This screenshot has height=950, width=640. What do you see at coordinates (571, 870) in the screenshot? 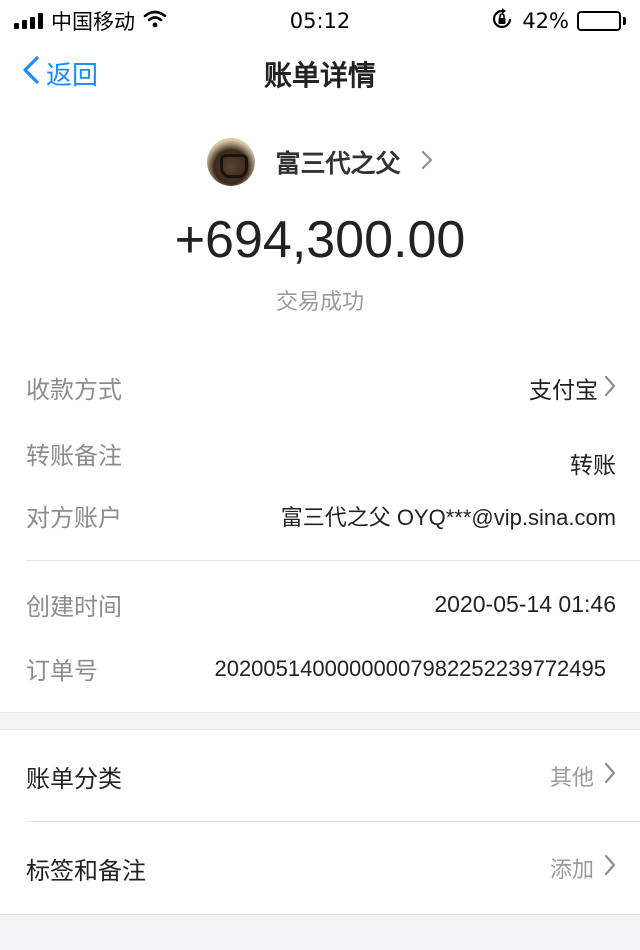
I see `tags-notes-value: 添加` at bounding box center [571, 870].